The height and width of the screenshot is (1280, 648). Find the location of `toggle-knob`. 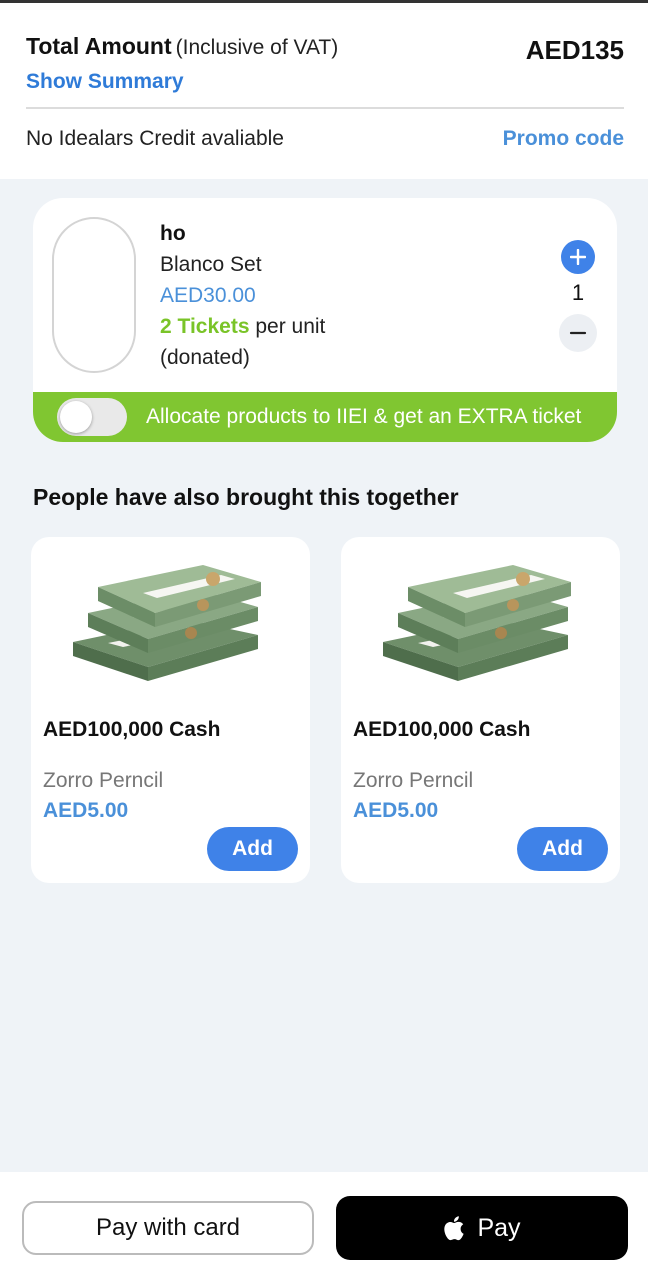

toggle-knob is located at coordinates (76, 417).